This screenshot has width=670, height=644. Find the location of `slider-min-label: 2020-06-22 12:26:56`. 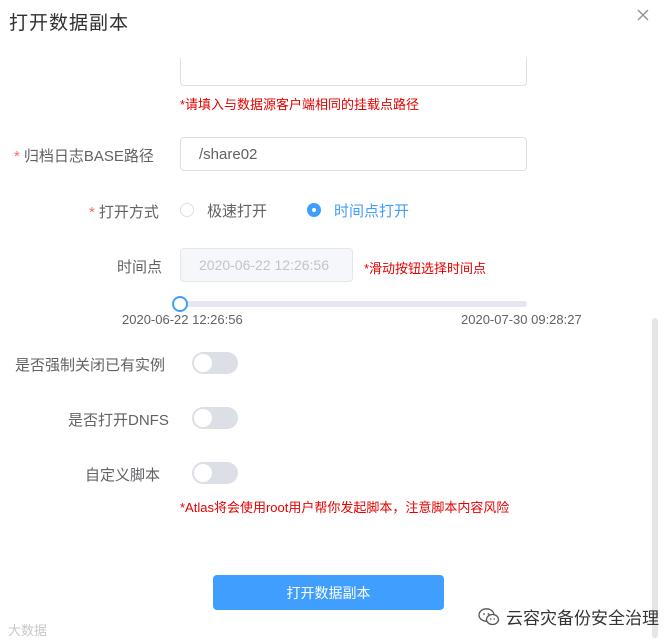

slider-min-label: 2020-06-22 12:26:56 is located at coordinates (182, 319).